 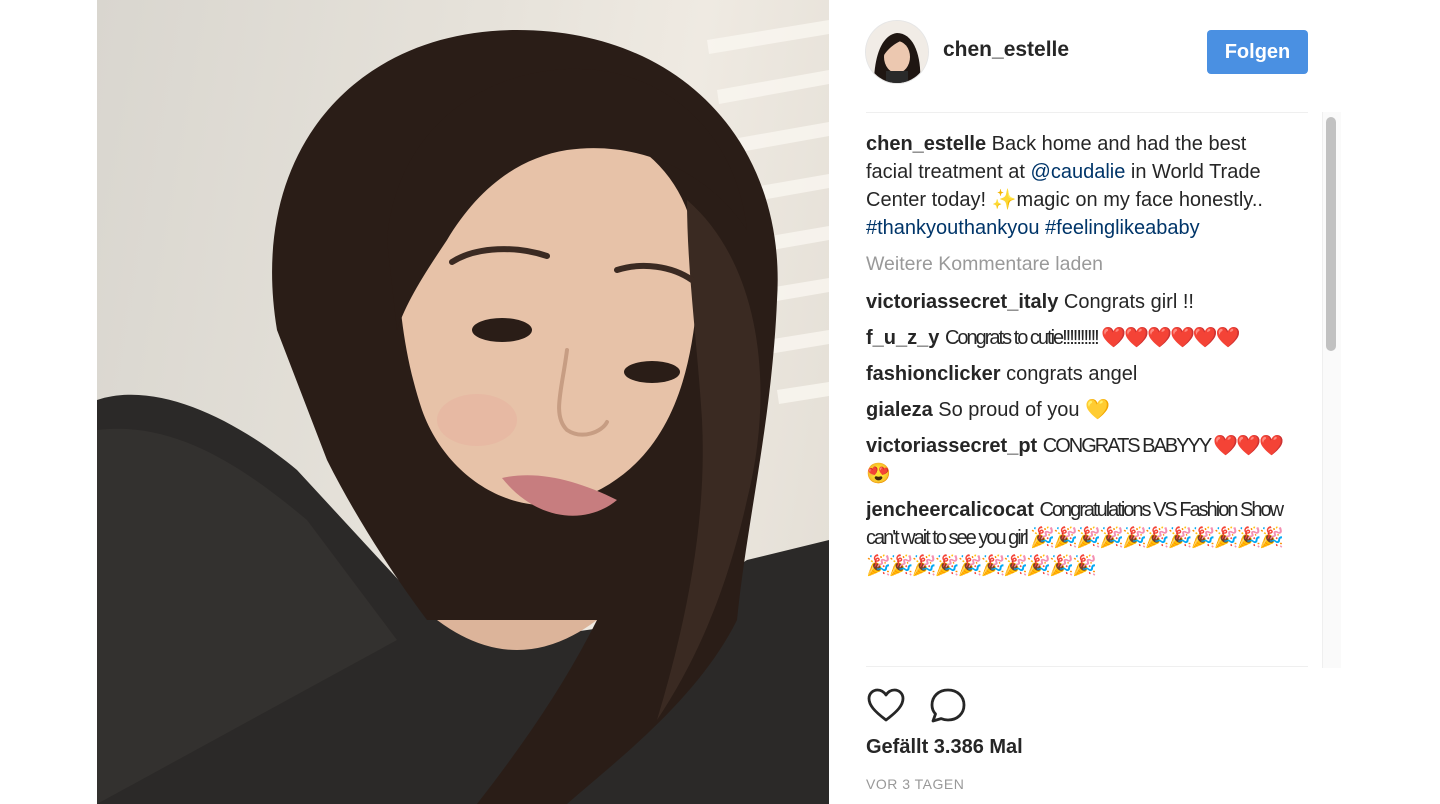 I want to click on comment-username: victoriassecret_italy, so click(x=962, y=302).